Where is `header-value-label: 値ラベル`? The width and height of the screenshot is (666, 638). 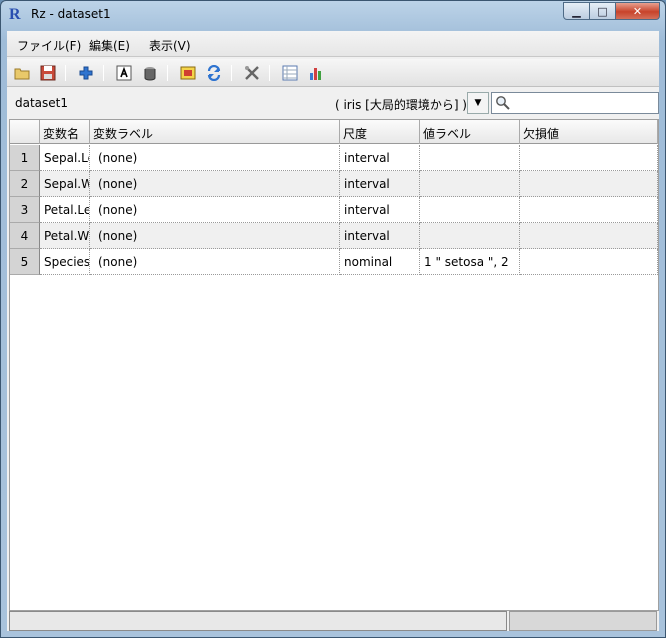 header-value-label: 値ラベル is located at coordinates (470, 132).